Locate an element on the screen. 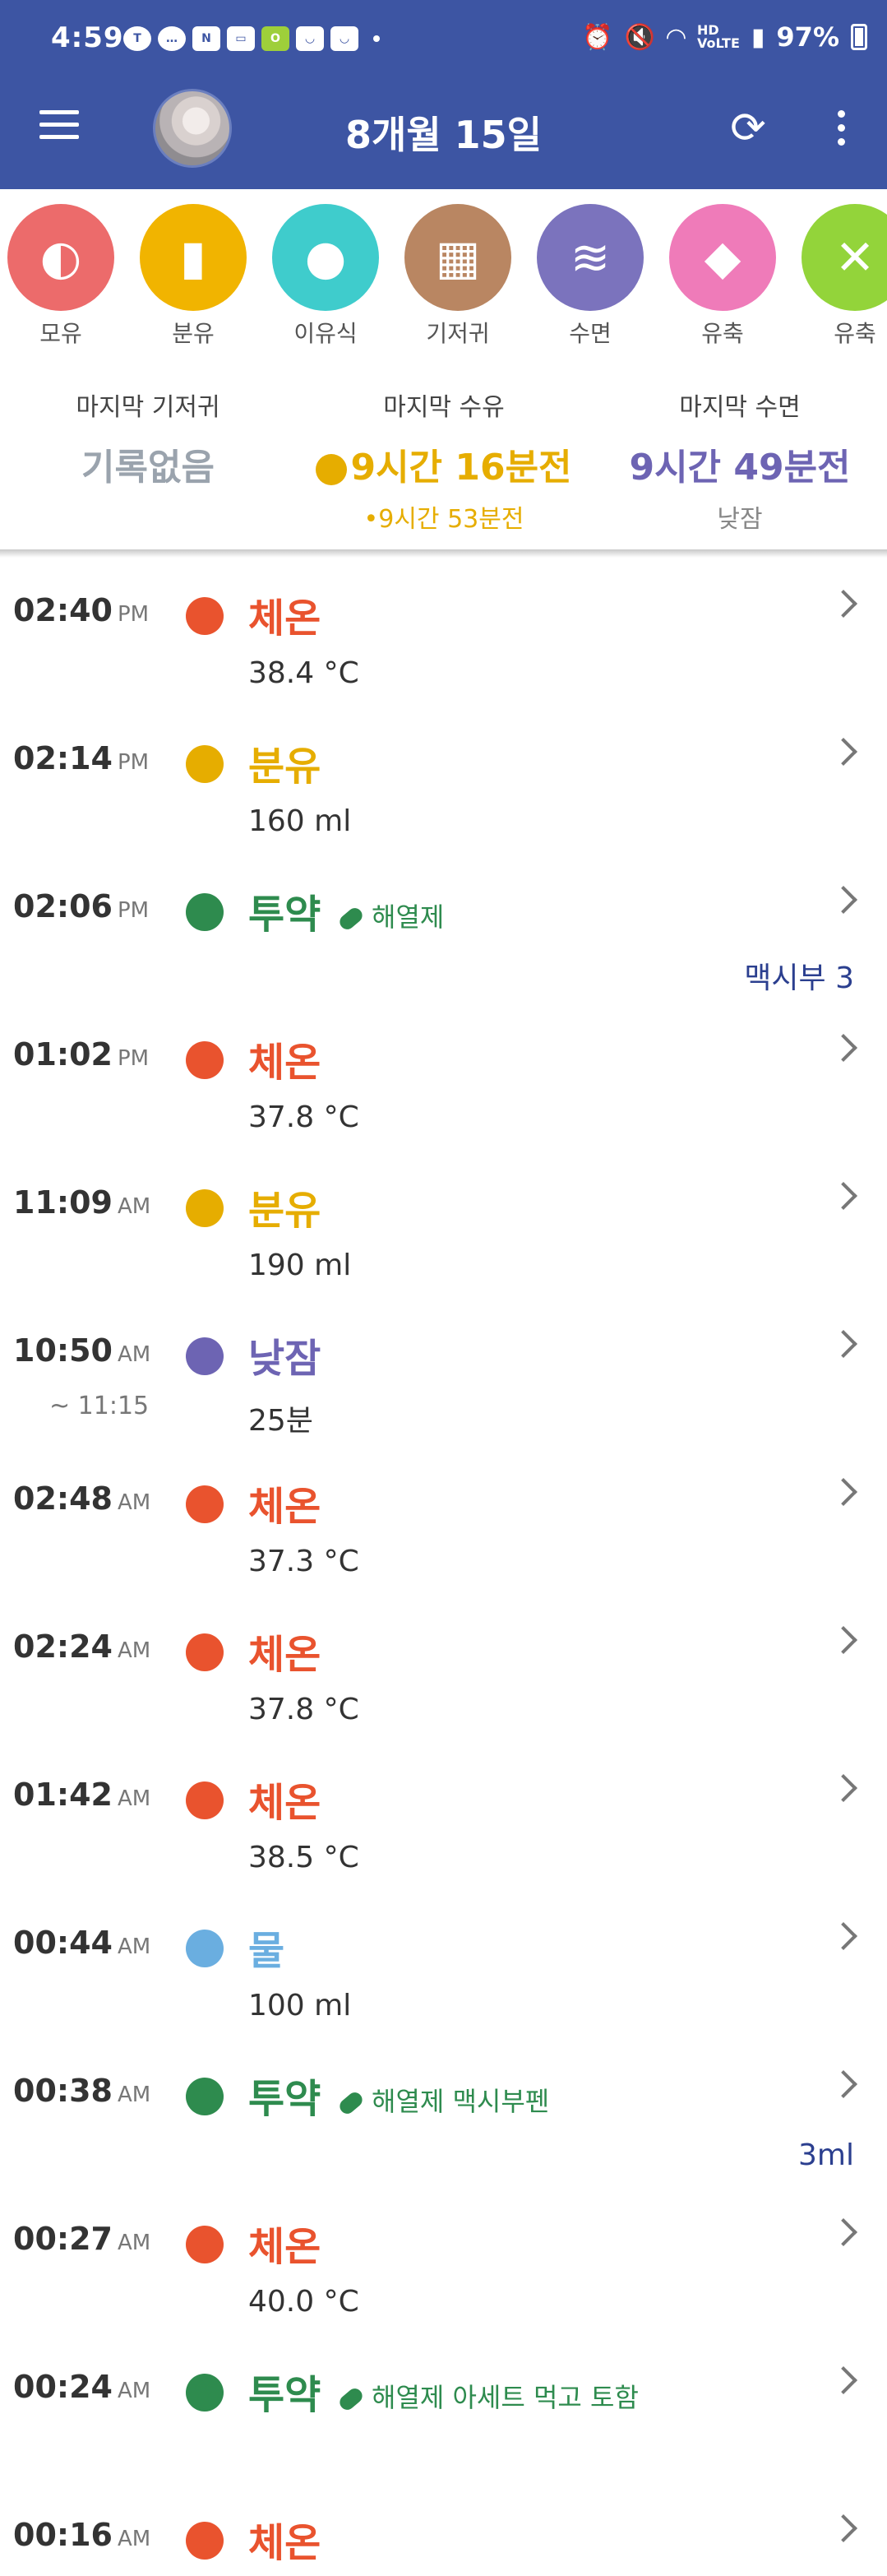 This screenshot has width=887, height=2576. last-sleep-value: 9시간 49분전 is located at coordinates (740, 468).